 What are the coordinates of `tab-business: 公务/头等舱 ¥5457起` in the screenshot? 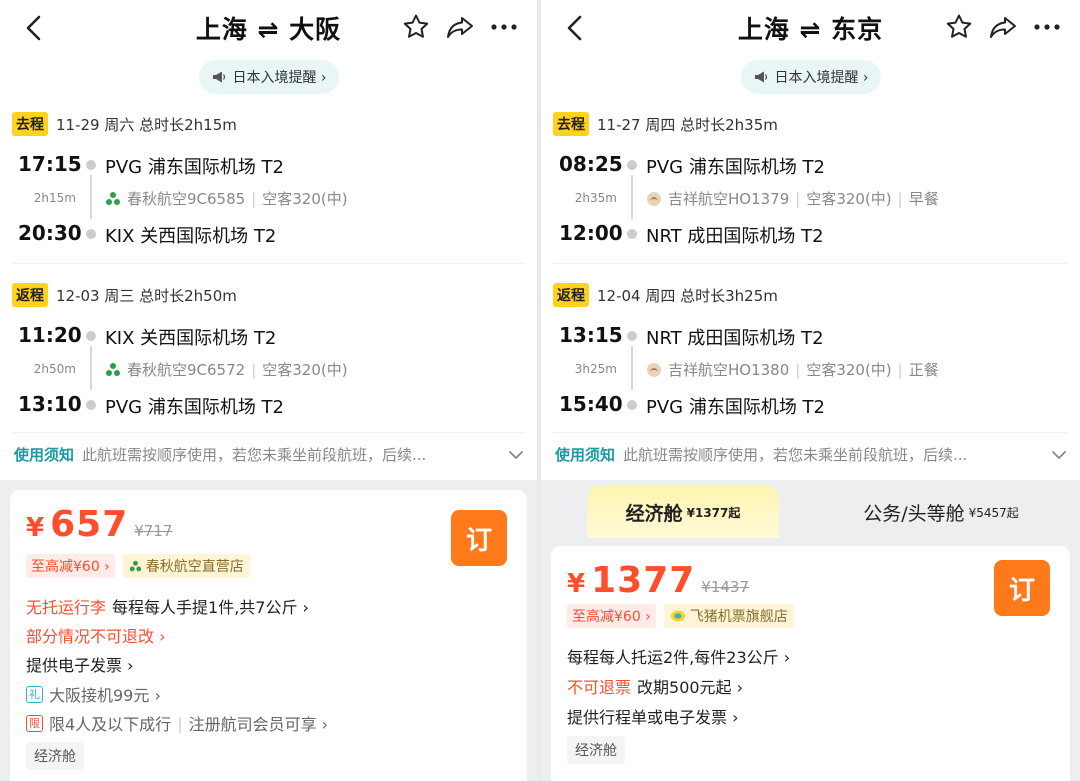 It's located at (941, 512).